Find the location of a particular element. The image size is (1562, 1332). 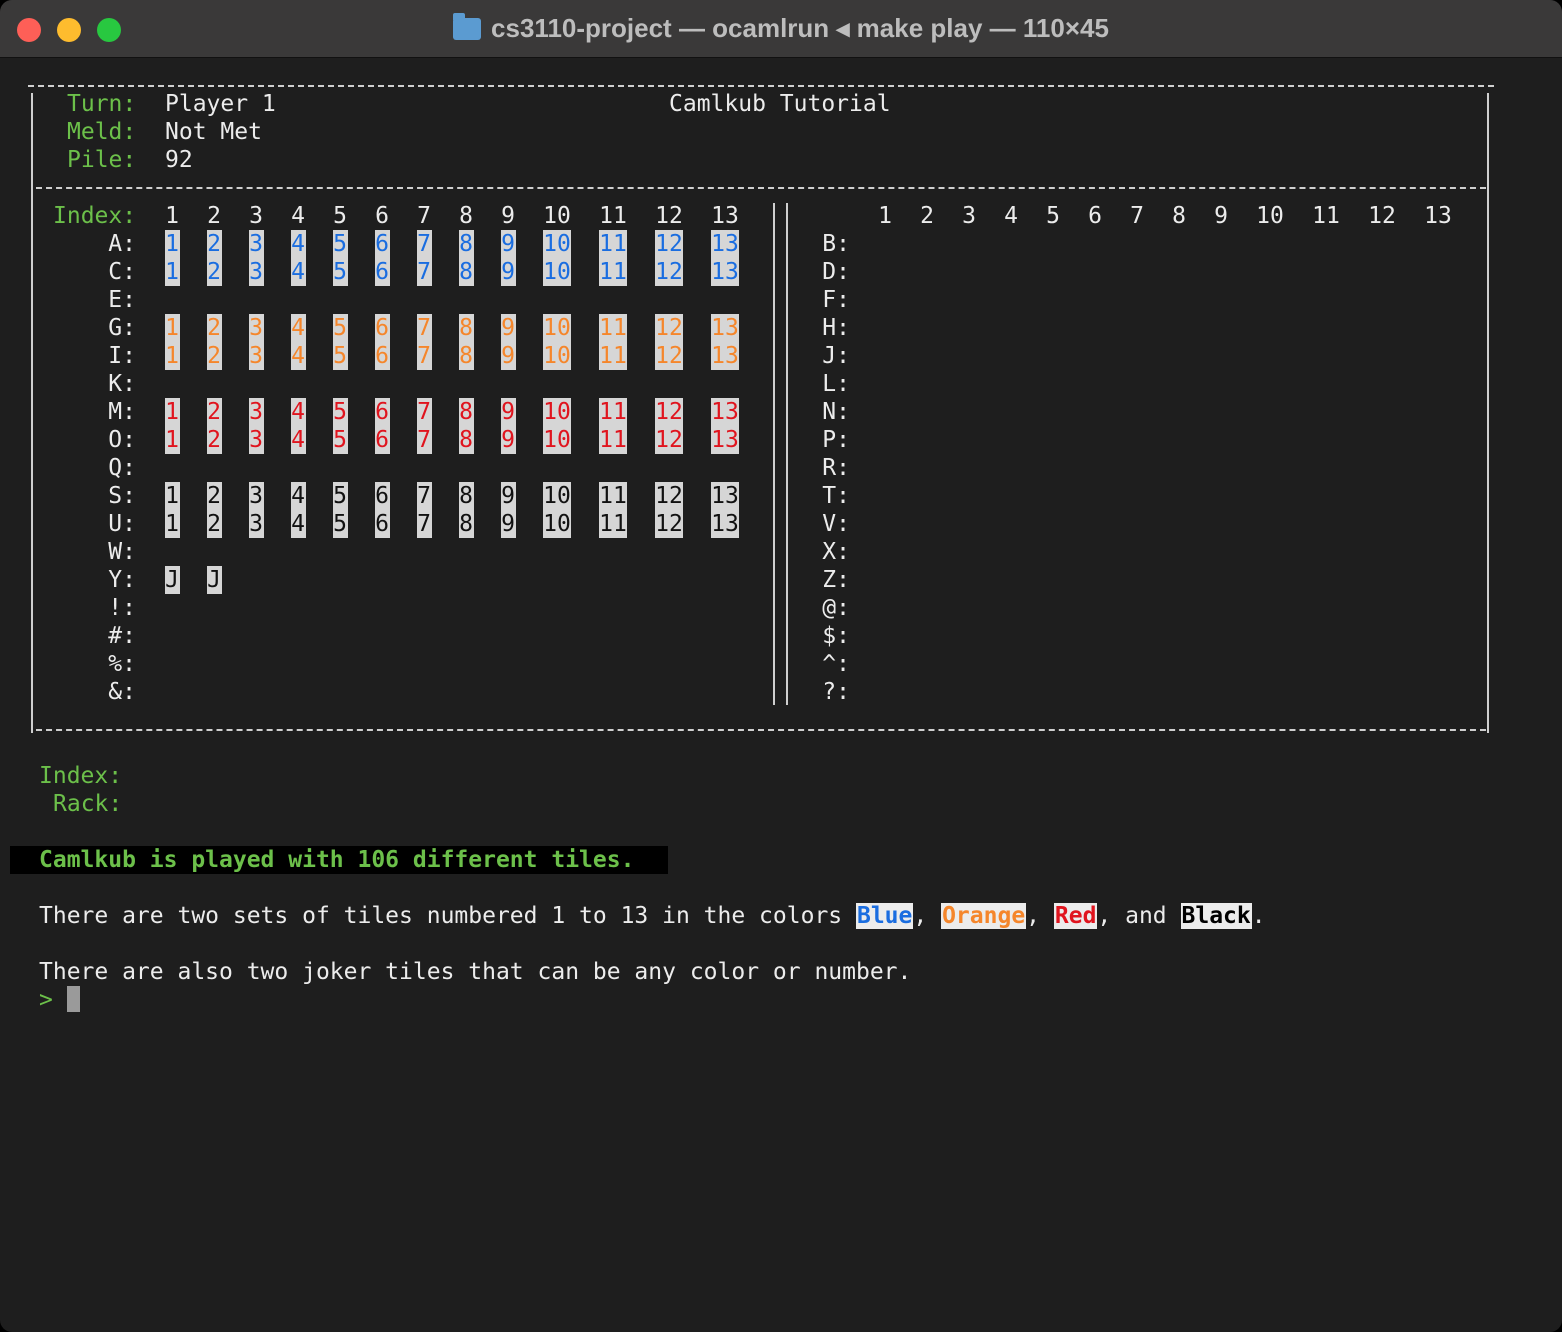

right-column-header: 3 is located at coordinates (969, 216).